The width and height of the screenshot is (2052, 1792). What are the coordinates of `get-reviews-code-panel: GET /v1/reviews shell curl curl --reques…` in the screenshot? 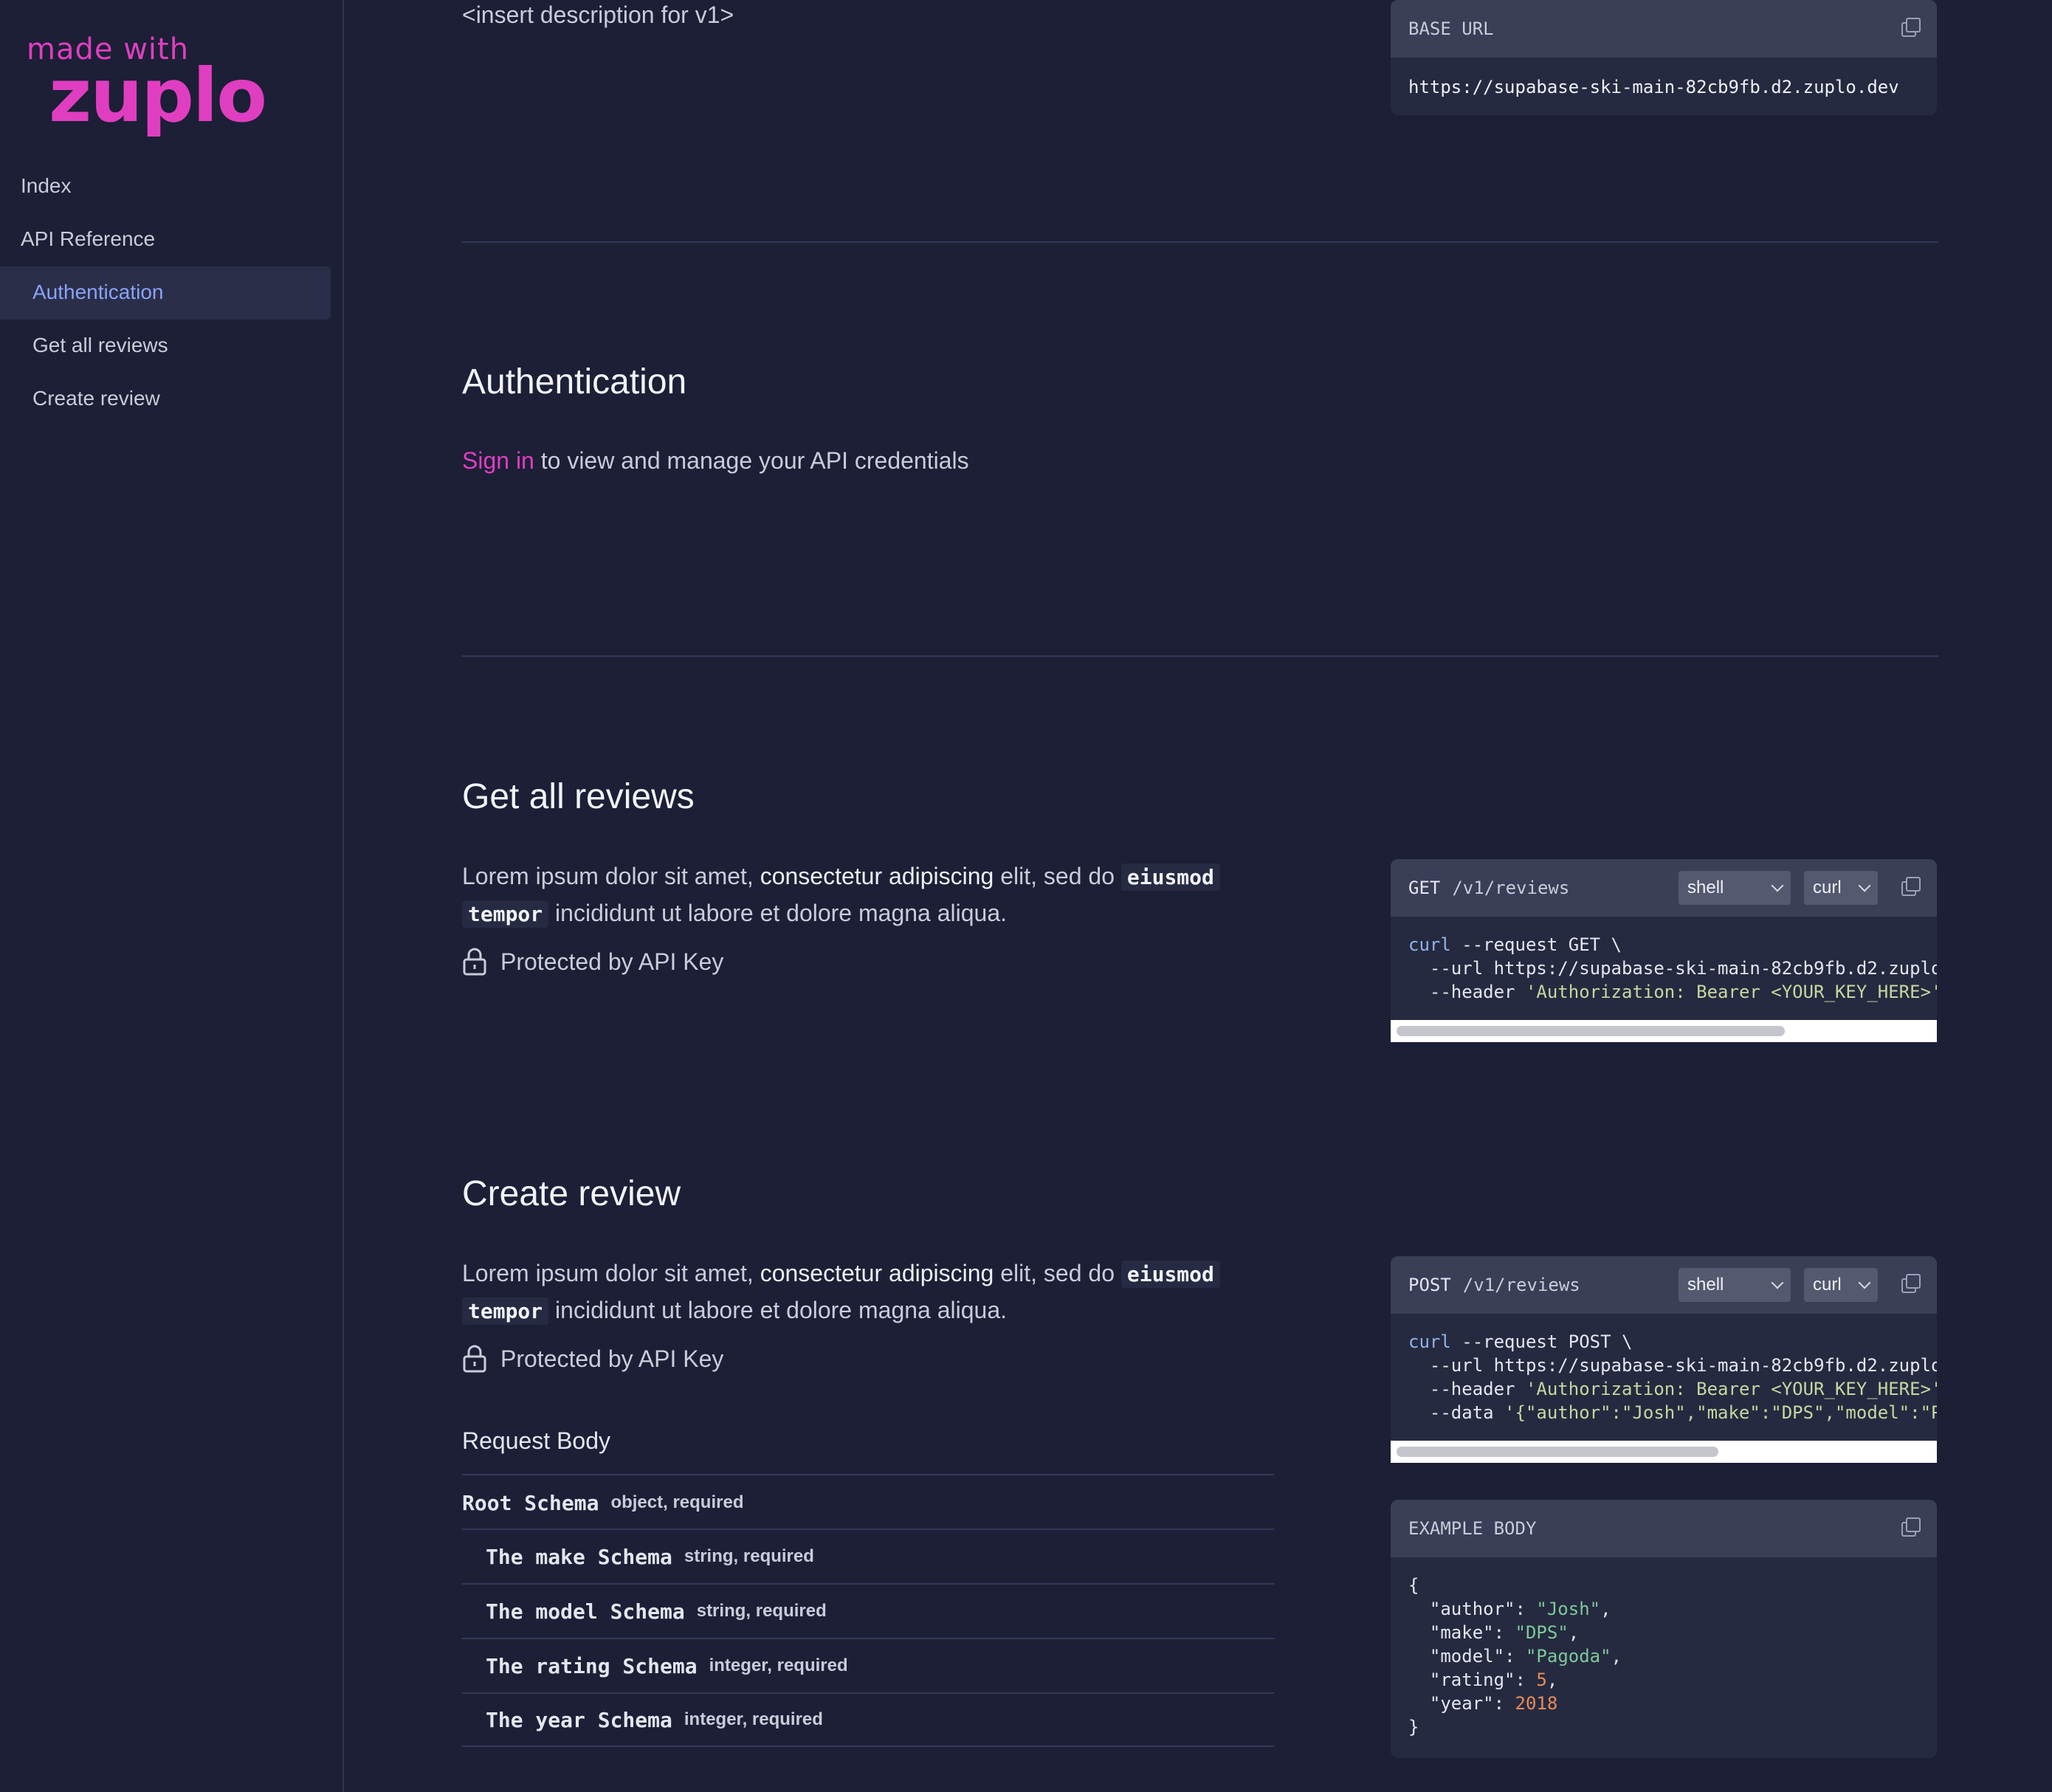 It's located at (1664, 950).